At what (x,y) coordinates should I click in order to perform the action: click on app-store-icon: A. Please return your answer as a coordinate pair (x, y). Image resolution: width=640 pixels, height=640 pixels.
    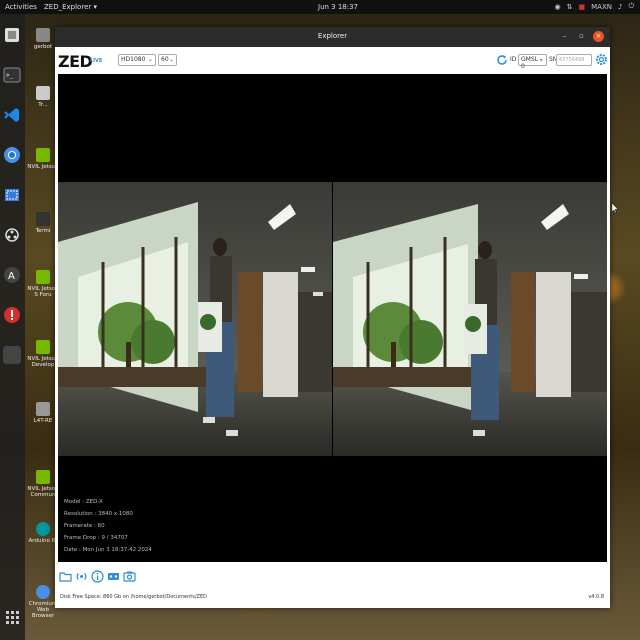
    Looking at the image, I should click on (12, 275).